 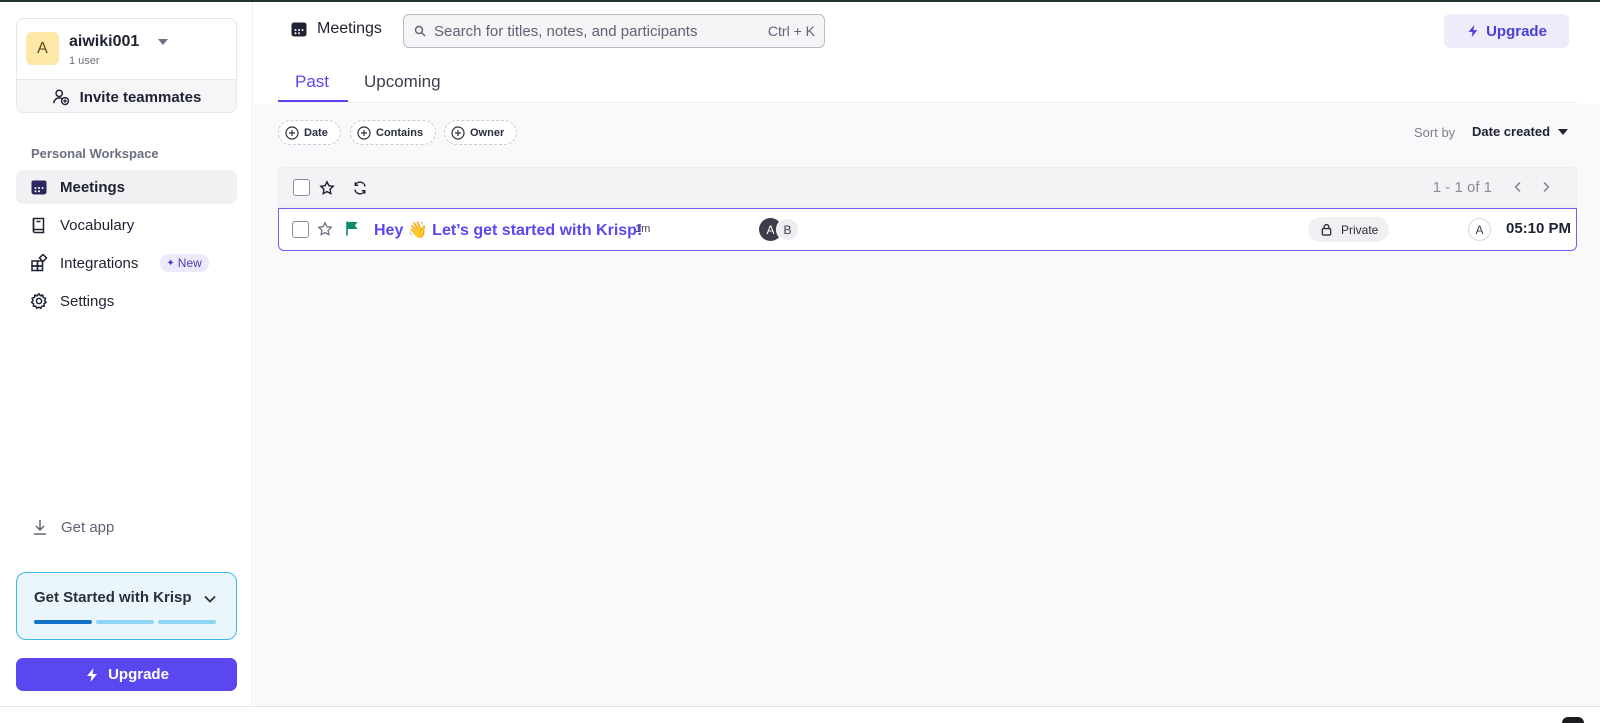 What do you see at coordinates (313, 101) in the screenshot?
I see `active-tab-indicator` at bounding box center [313, 101].